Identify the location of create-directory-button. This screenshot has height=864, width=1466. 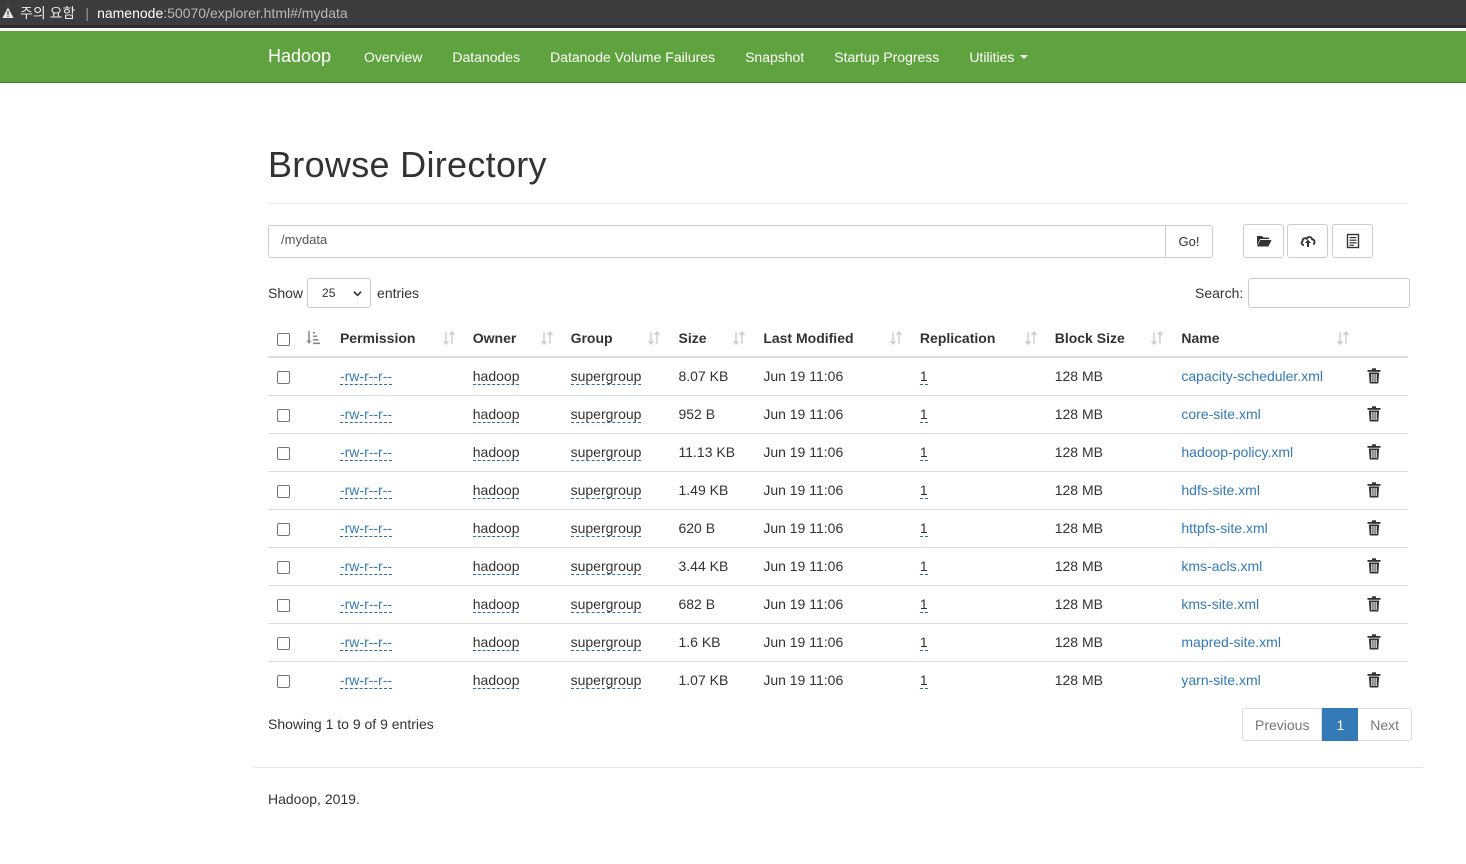
(1263, 241).